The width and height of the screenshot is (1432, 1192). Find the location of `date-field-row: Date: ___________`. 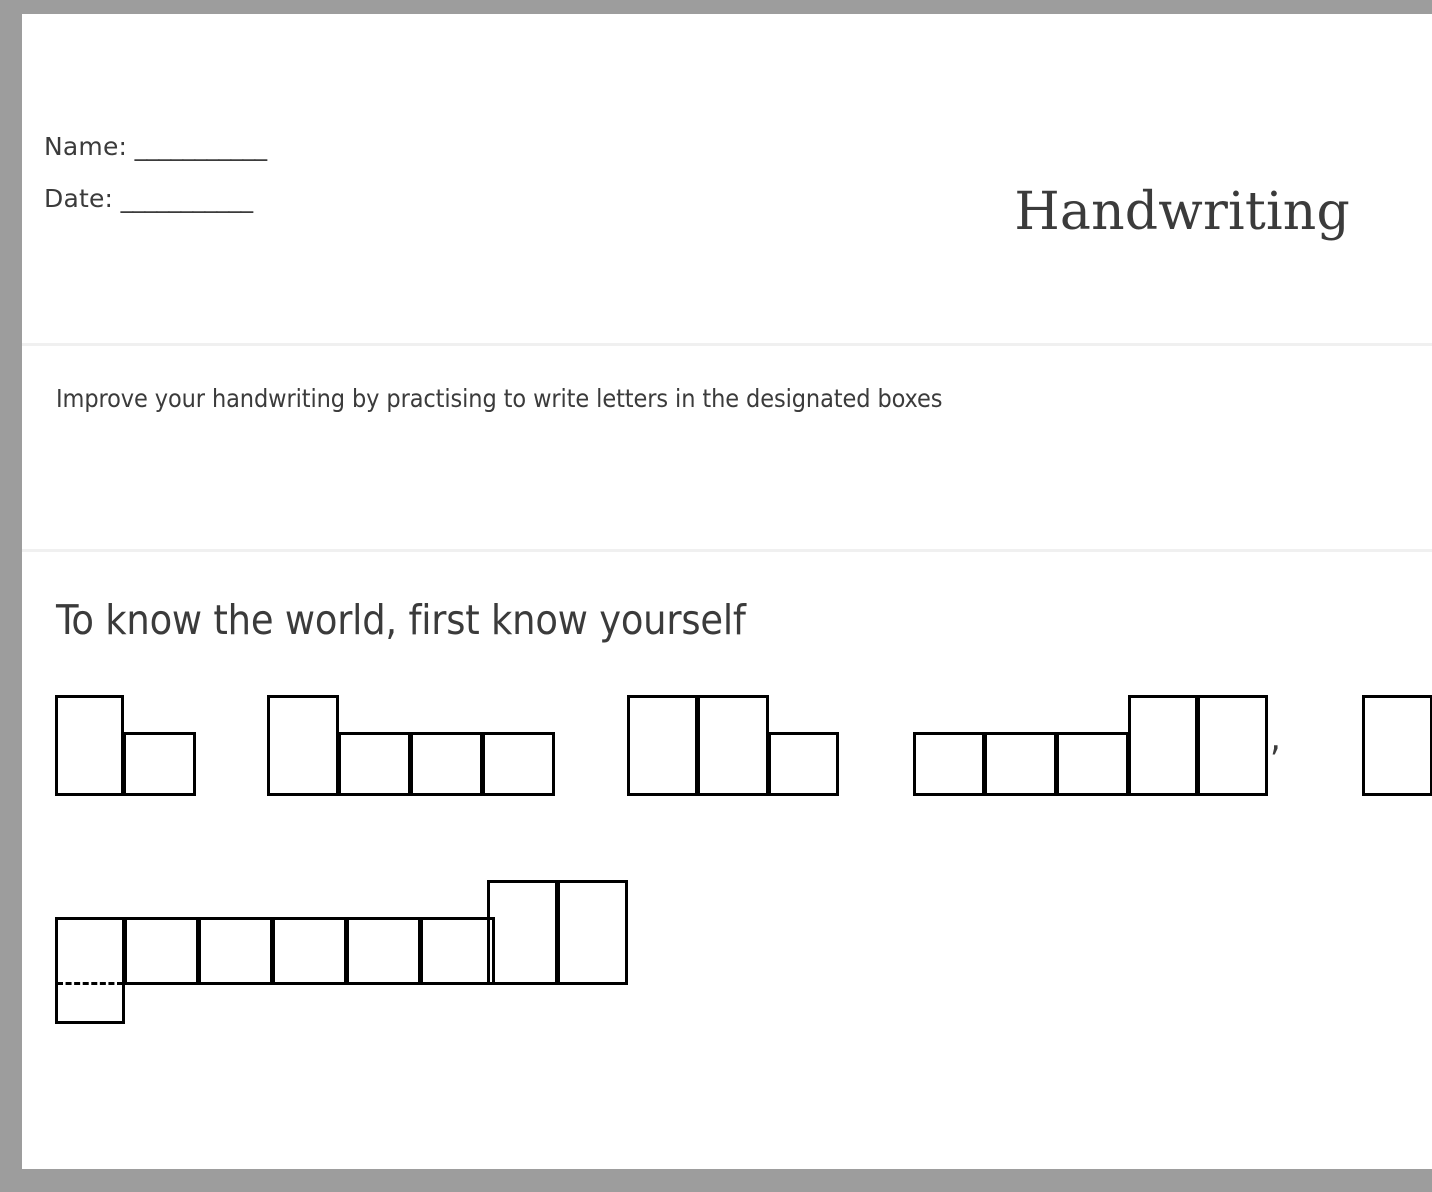

date-field-row: Date: ___________ is located at coordinates (155, 198).